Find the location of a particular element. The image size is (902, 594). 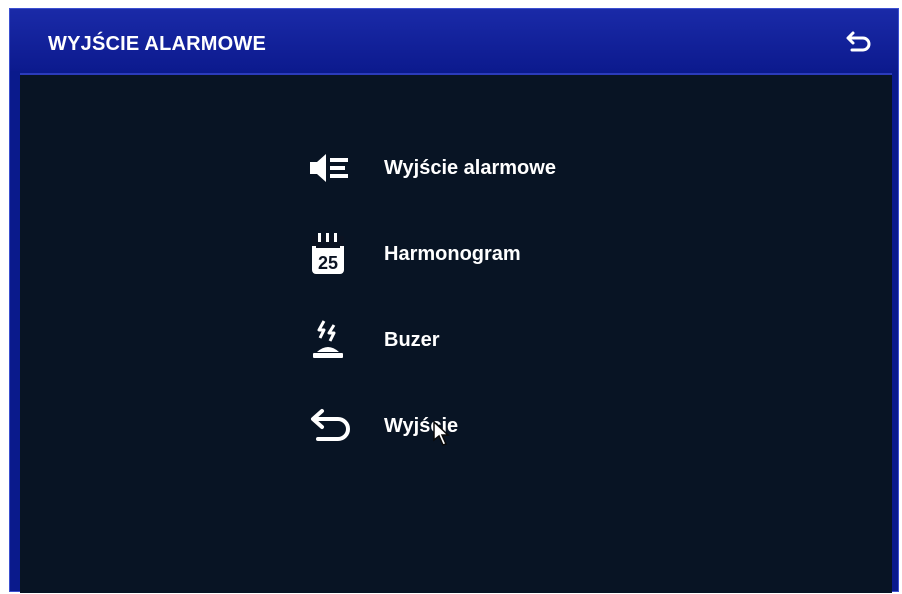

menu-item-schedule: 25 Harmonogram is located at coordinates (432, 254).